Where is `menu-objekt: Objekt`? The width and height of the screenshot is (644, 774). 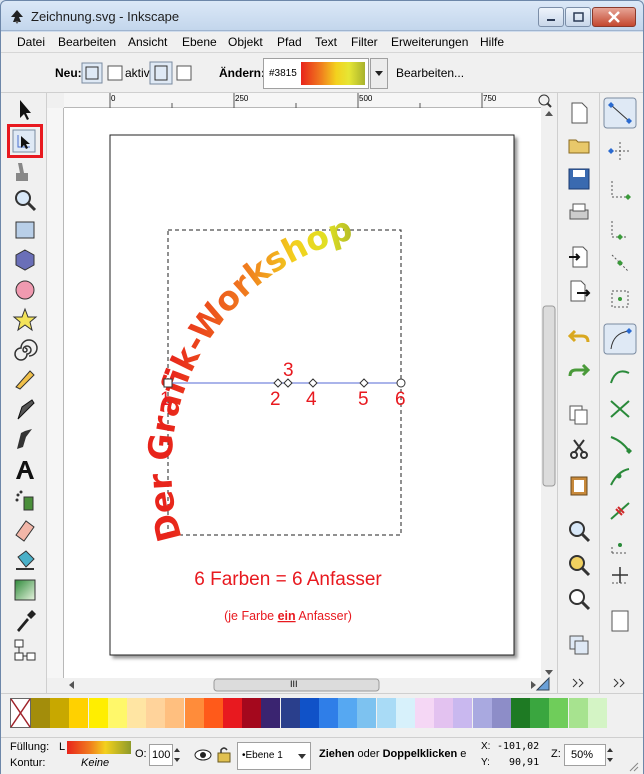 menu-objekt: Objekt is located at coordinates (245, 42).